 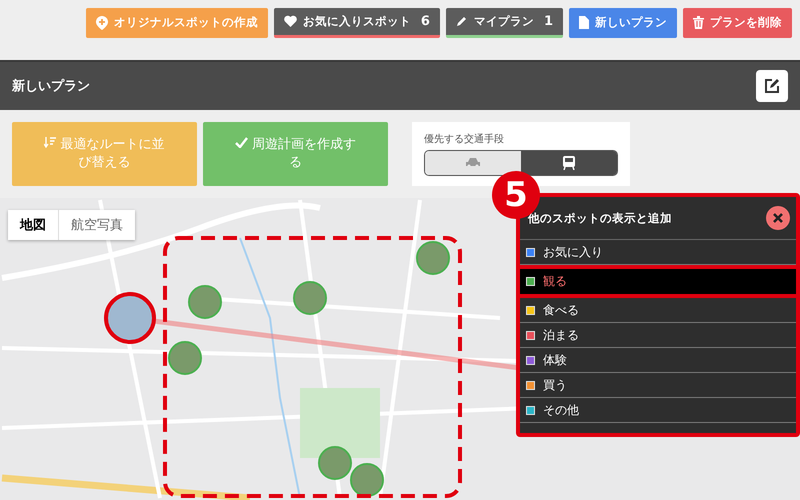 What do you see at coordinates (186, 22) in the screenshot?
I see `button-label: オリジナルスポットの作成` at bounding box center [186, 22].